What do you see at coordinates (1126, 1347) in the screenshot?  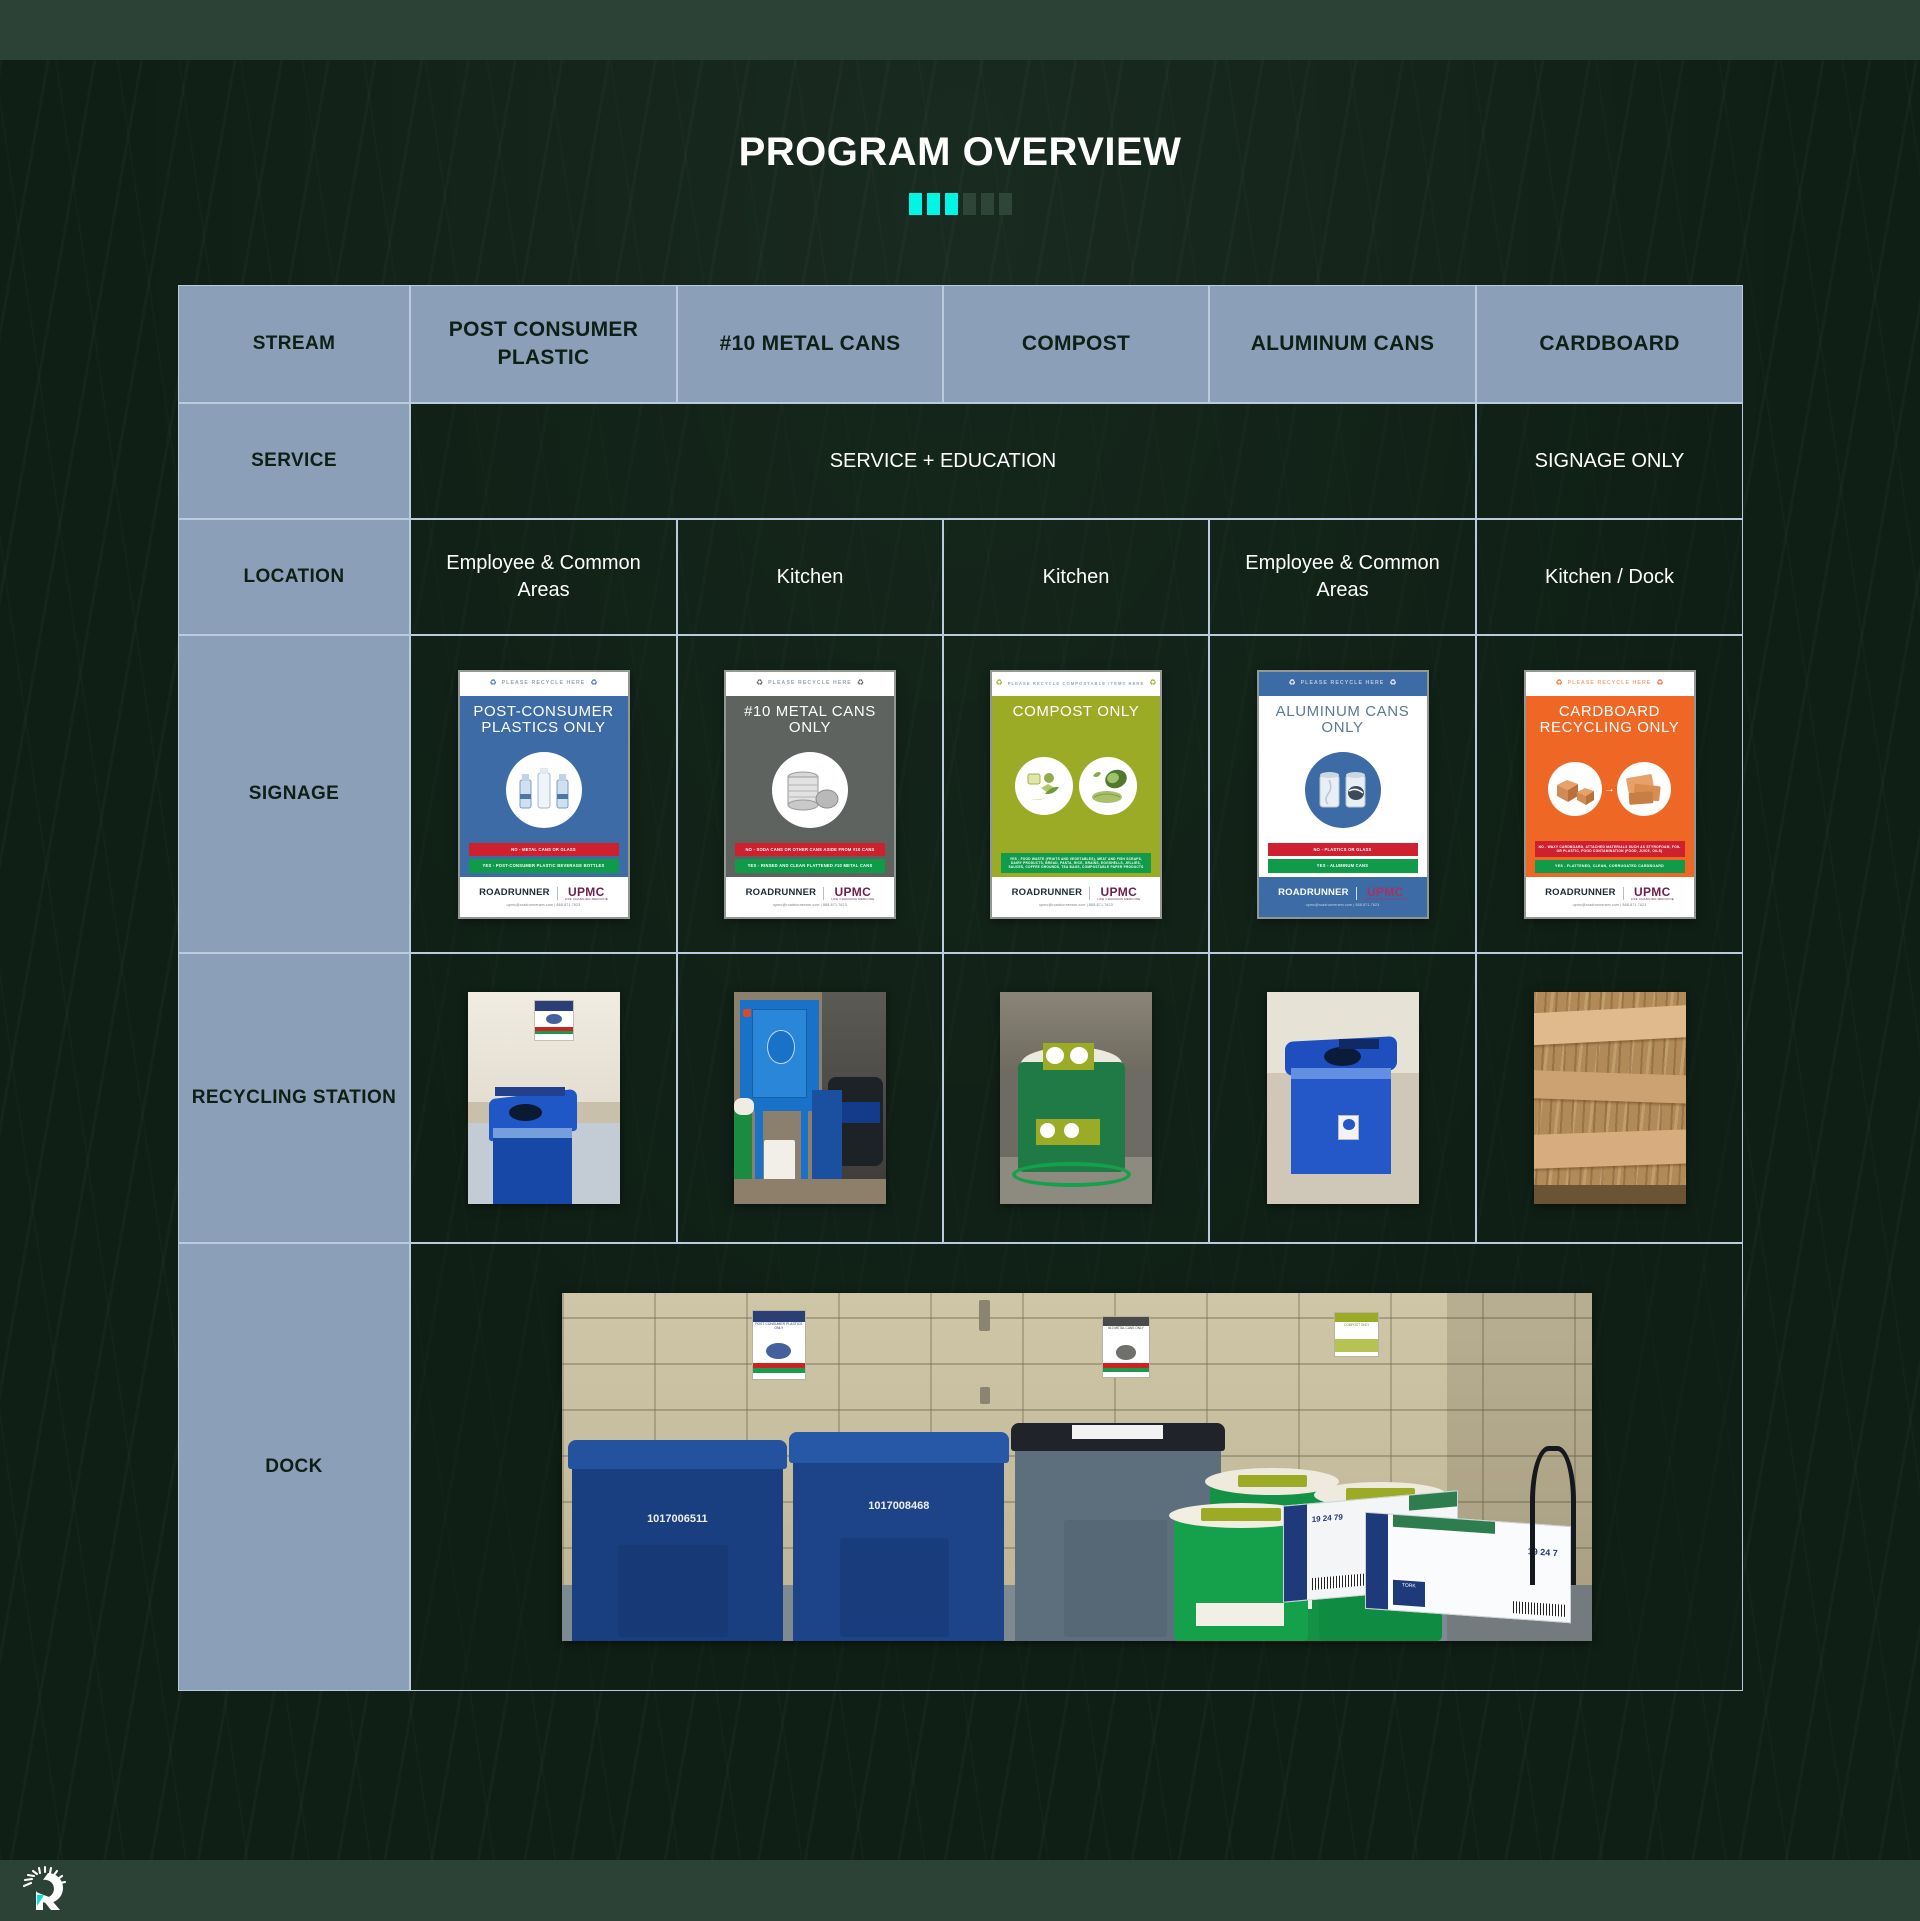 I see `wall-sign-metal-cans: #10 METAL CANS ONLY` at bounding box center [1126, 1347].